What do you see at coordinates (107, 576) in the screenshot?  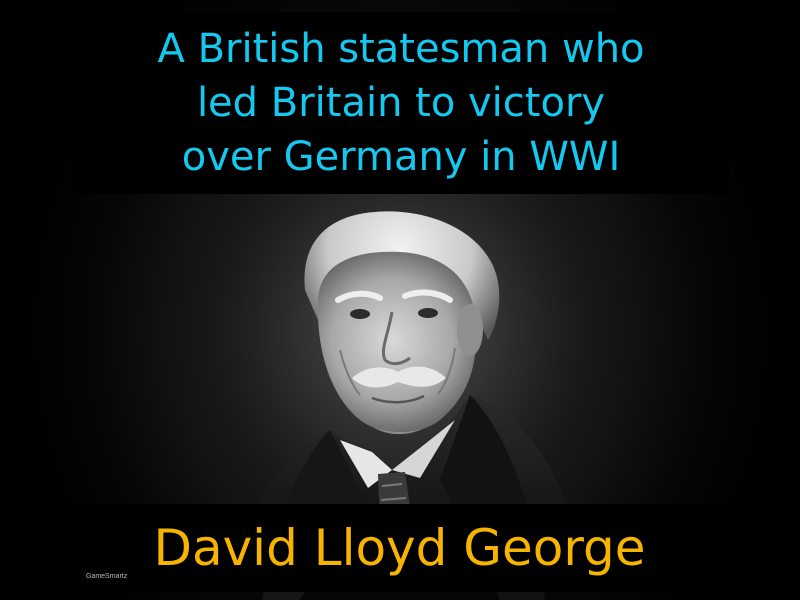 I see `brand-watermark: GameSmartz` at bounding box center [107, 576].